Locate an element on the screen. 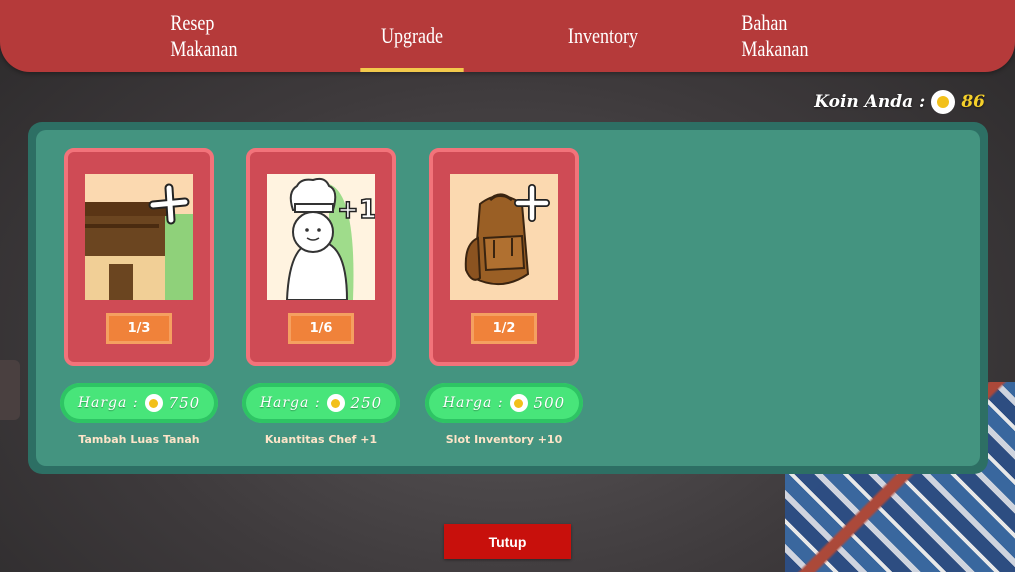 The height and width of the screenshot is (572, 1015). close-button: Tutup is located at coordinates (507, 541).